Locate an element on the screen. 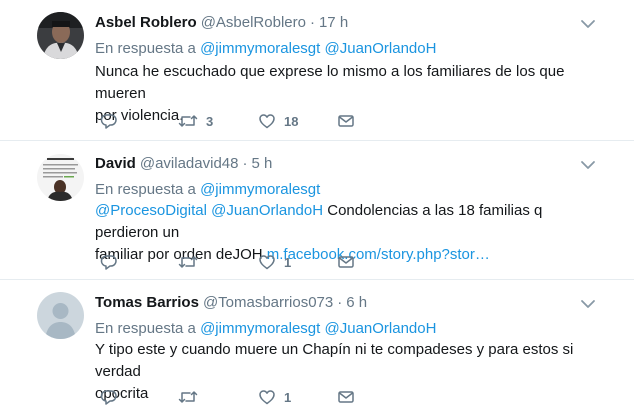  author-name: Tomas Barrios is located at coordinates (147, 302).